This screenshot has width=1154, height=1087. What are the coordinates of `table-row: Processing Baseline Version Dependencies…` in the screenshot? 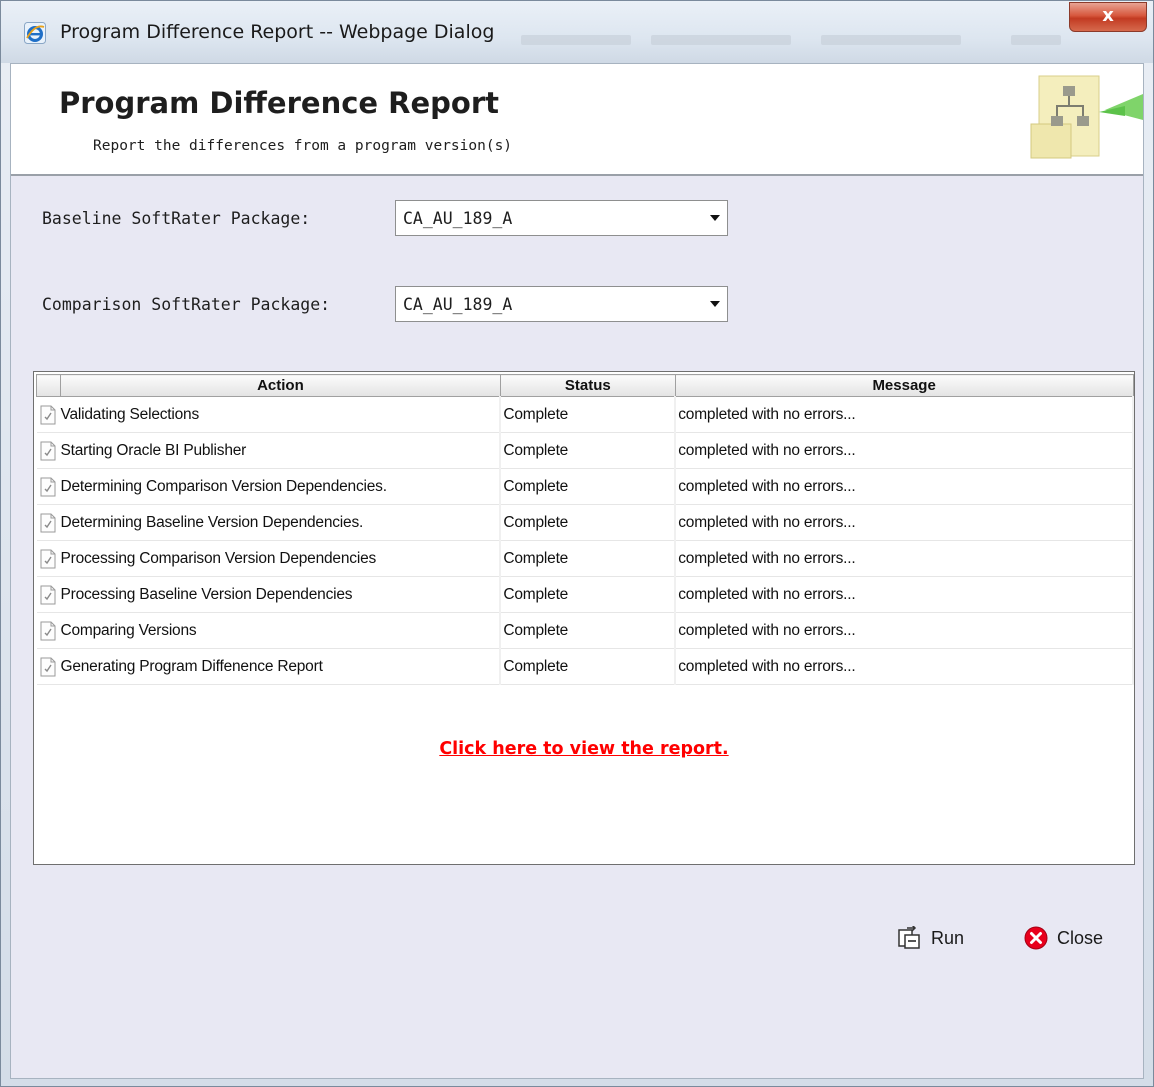 It's located at (585, 594).